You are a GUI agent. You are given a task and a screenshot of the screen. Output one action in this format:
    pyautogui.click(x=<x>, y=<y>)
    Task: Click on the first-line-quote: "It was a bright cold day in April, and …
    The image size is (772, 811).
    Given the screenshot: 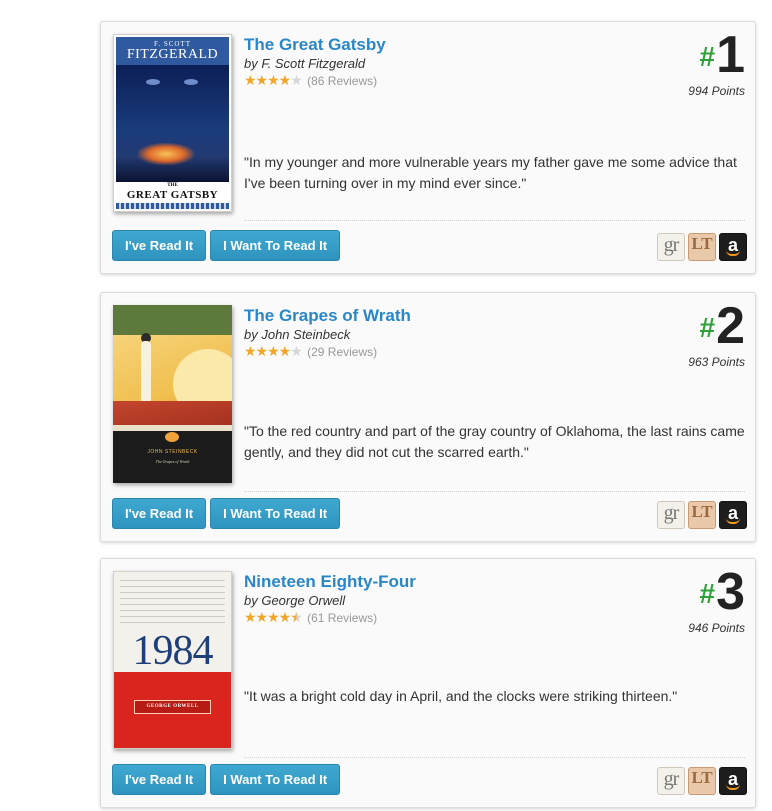 What is the action you would take?
    pyautogui.click(x=461, y=696)
    